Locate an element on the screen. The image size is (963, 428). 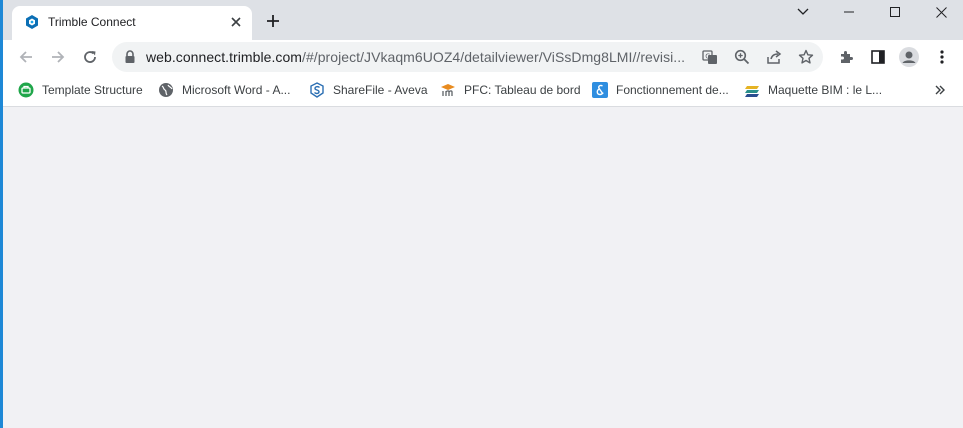
share-icon is located at coordinates (774, 57).